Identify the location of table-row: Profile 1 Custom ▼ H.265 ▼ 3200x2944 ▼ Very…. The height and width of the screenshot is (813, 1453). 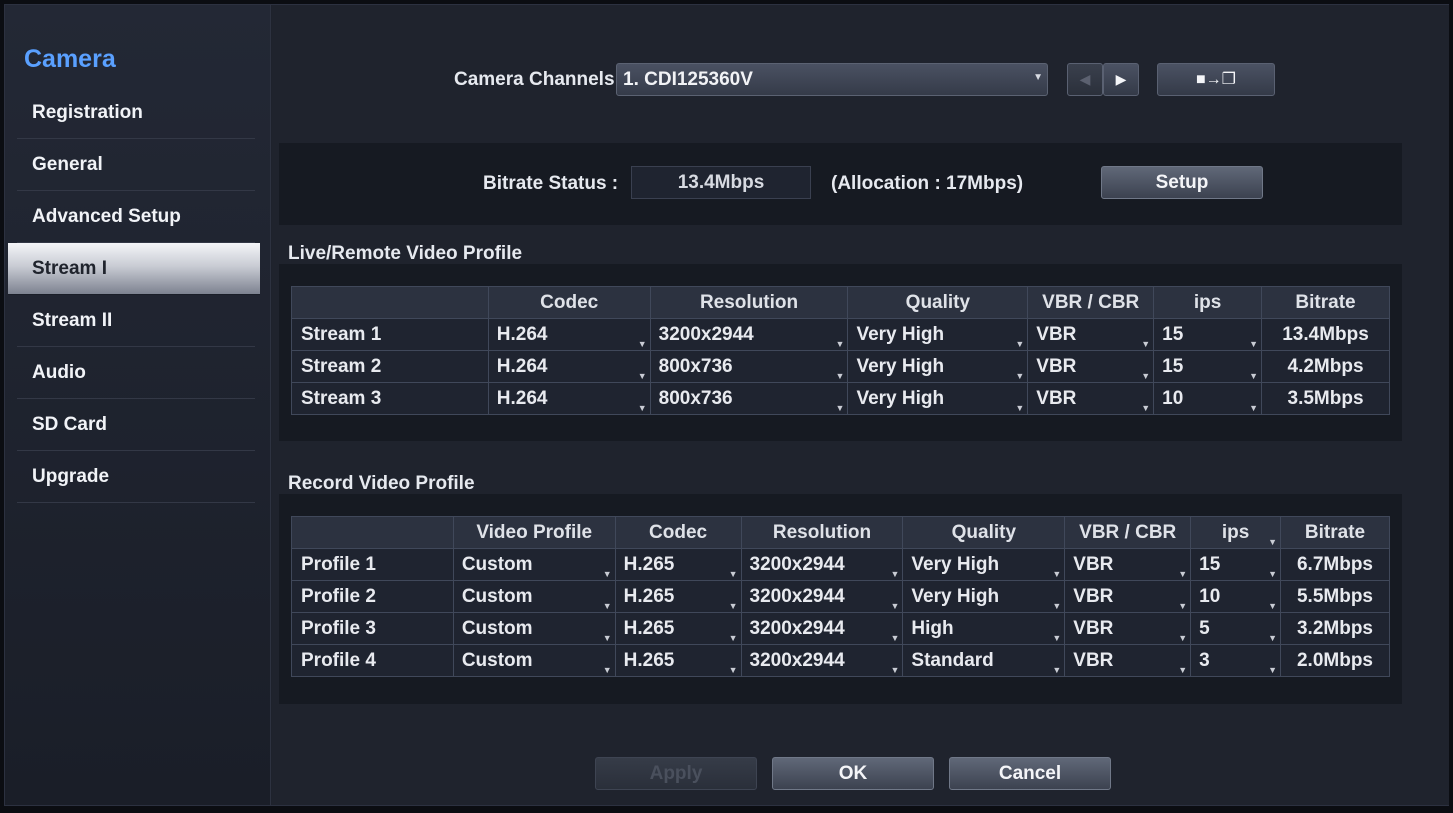
(840, 564).